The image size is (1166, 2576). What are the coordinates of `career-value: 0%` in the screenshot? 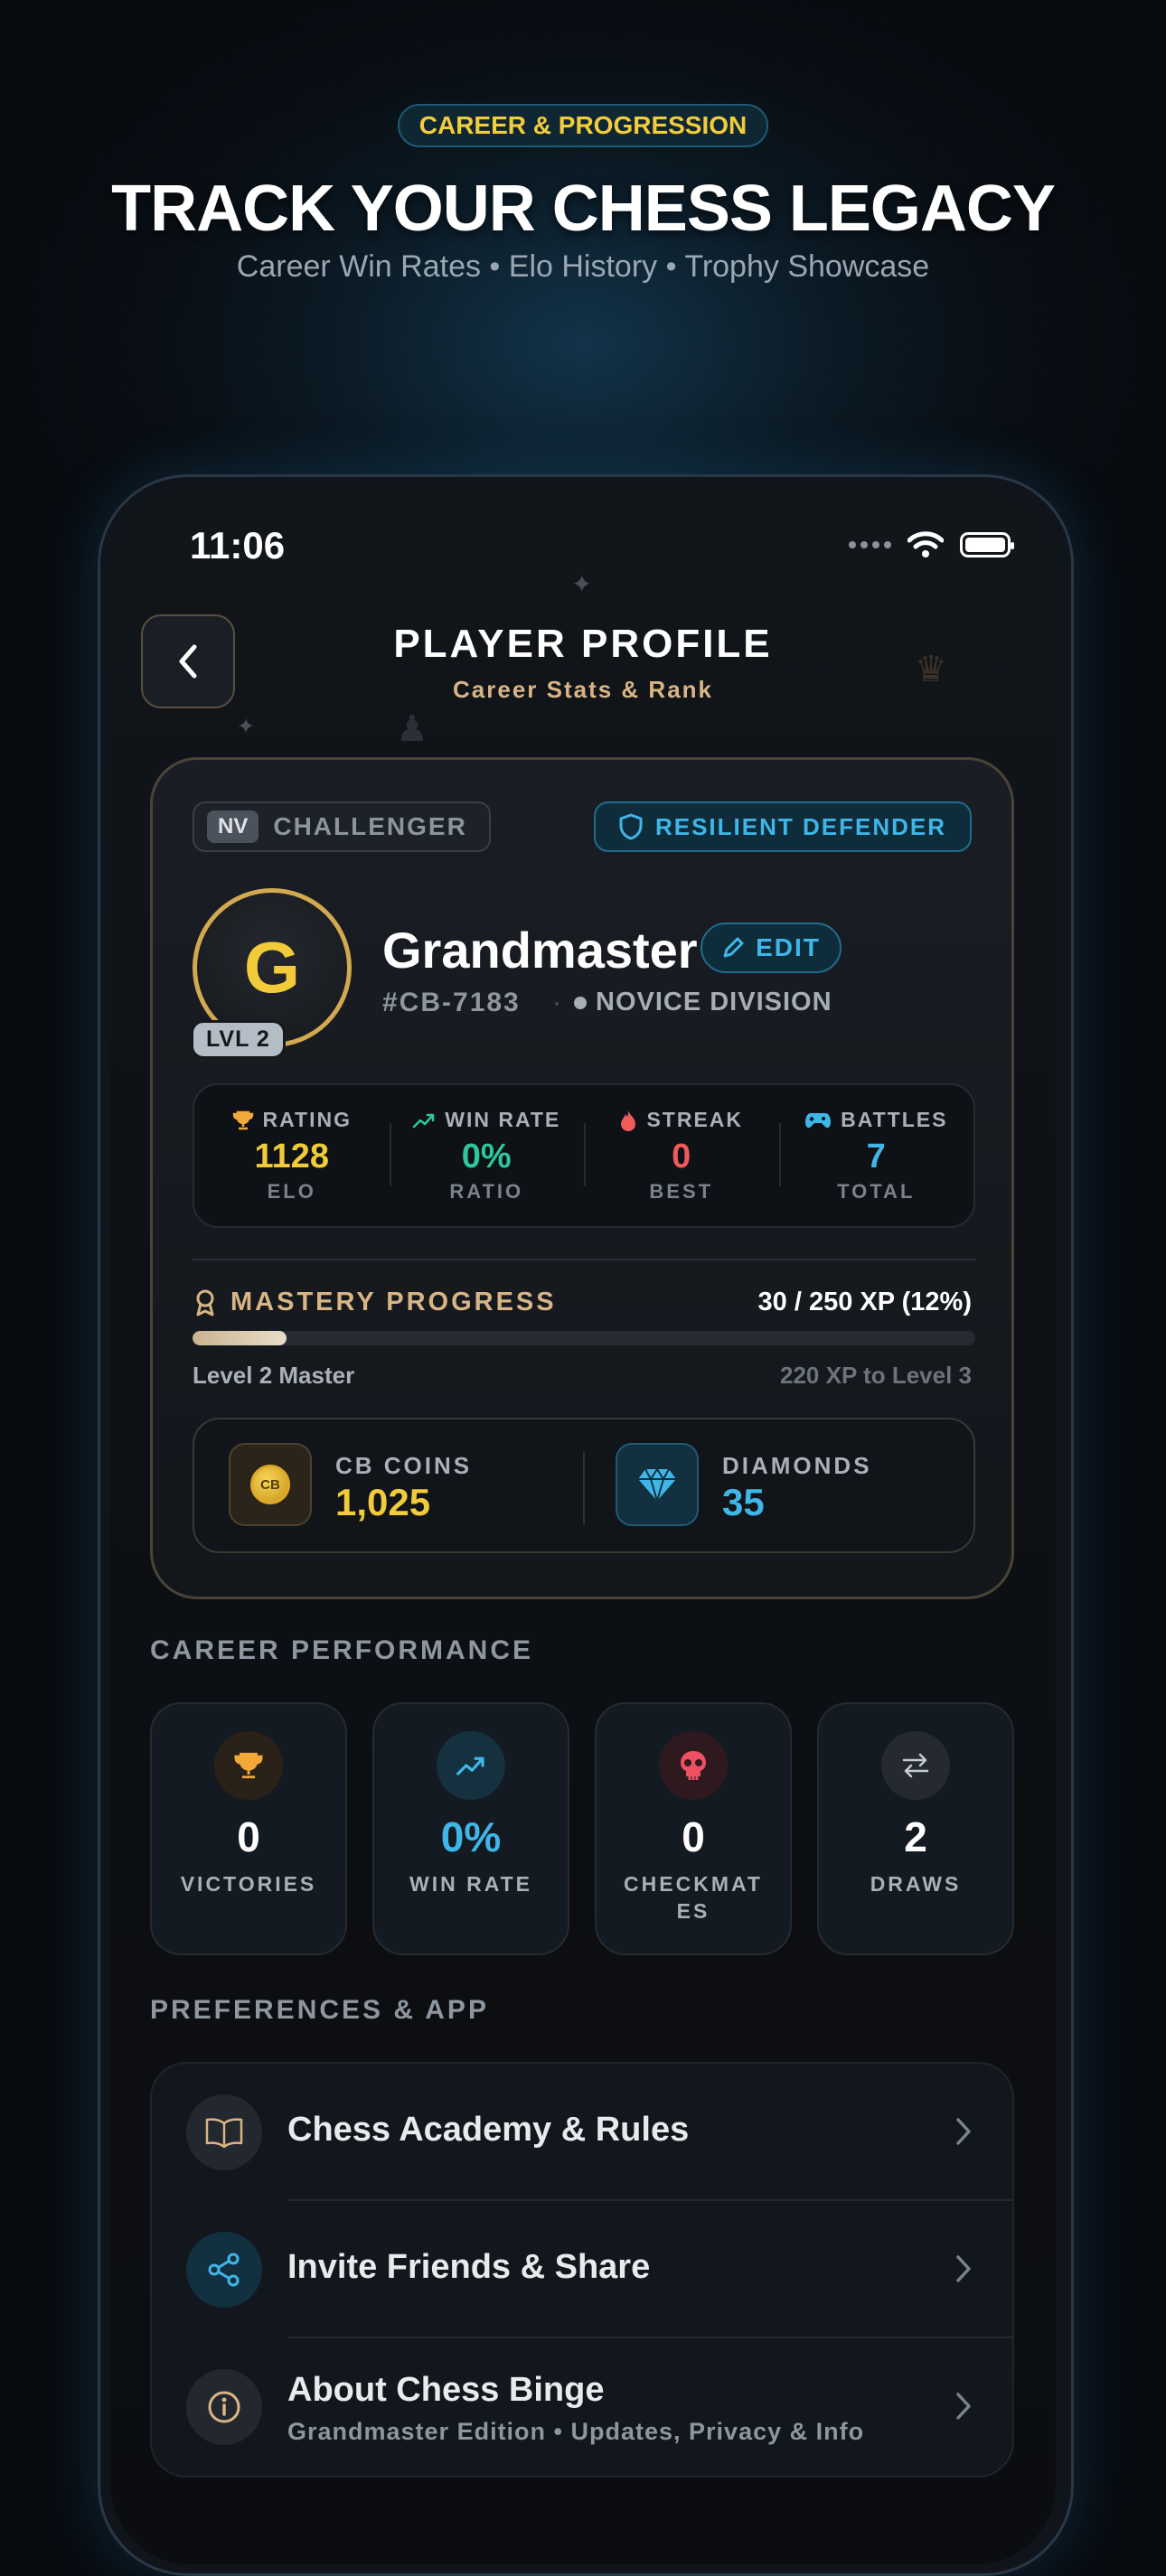 It's located at (471, 1836).